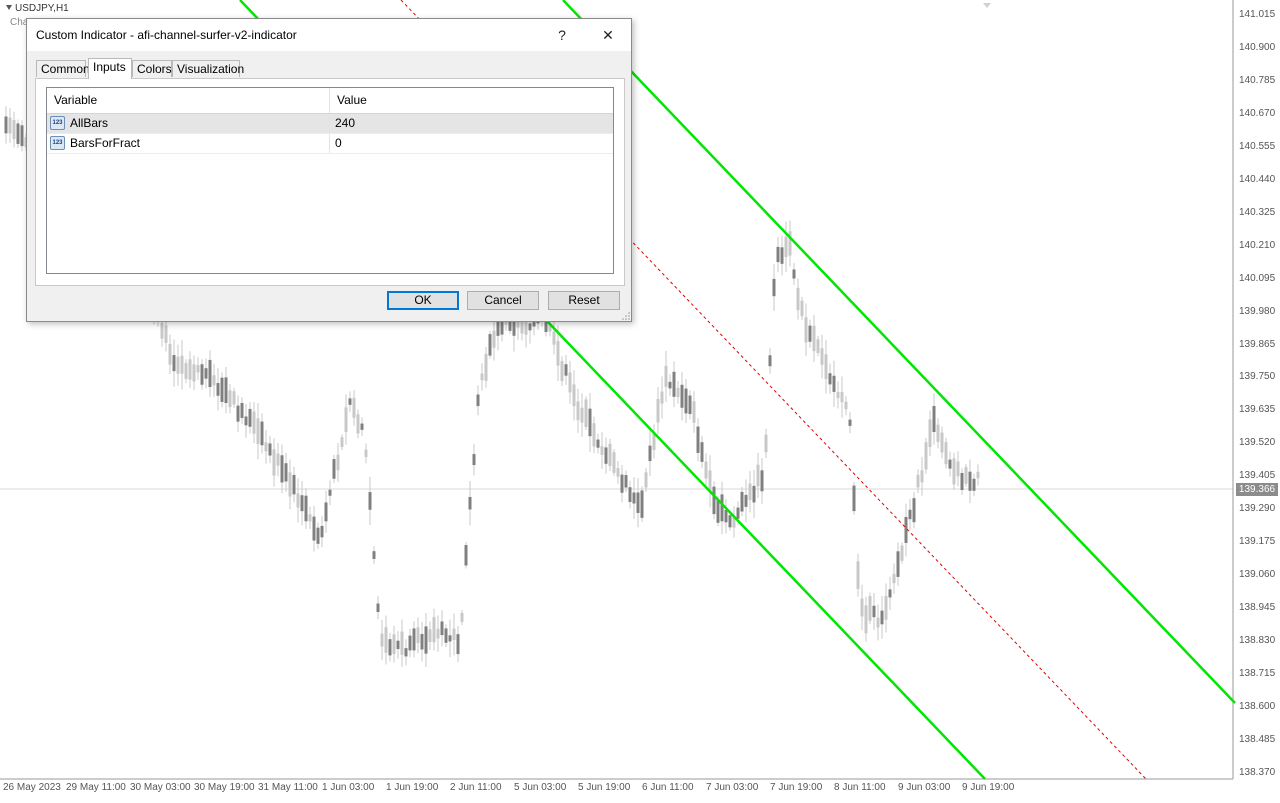 This screenshot has height=803, width=1280. Describe the element at coordinates (608, 35) in the screenshot. I see `close-button: ✕` at that location.